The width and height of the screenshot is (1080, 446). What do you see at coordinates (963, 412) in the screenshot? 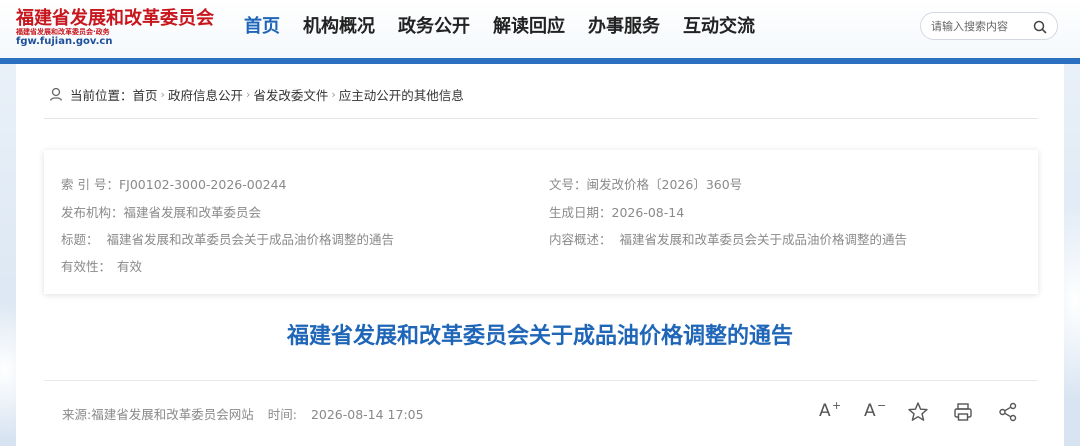
I see `print-icon` at bounding box center [963, 412].